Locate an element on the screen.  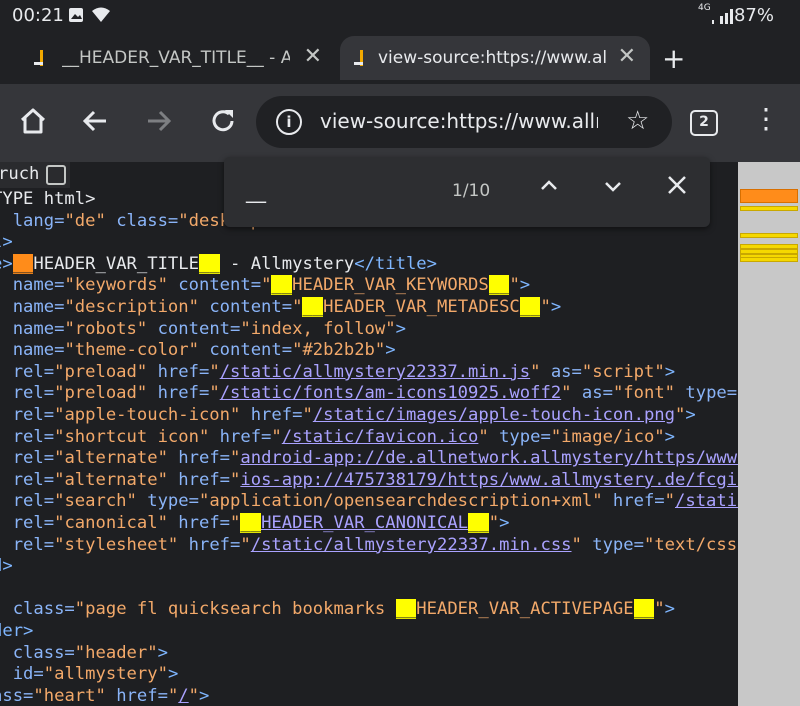
tab-view-source: view-source:https://www.allmystery.de ✕ is located at coordinates (495, 58).